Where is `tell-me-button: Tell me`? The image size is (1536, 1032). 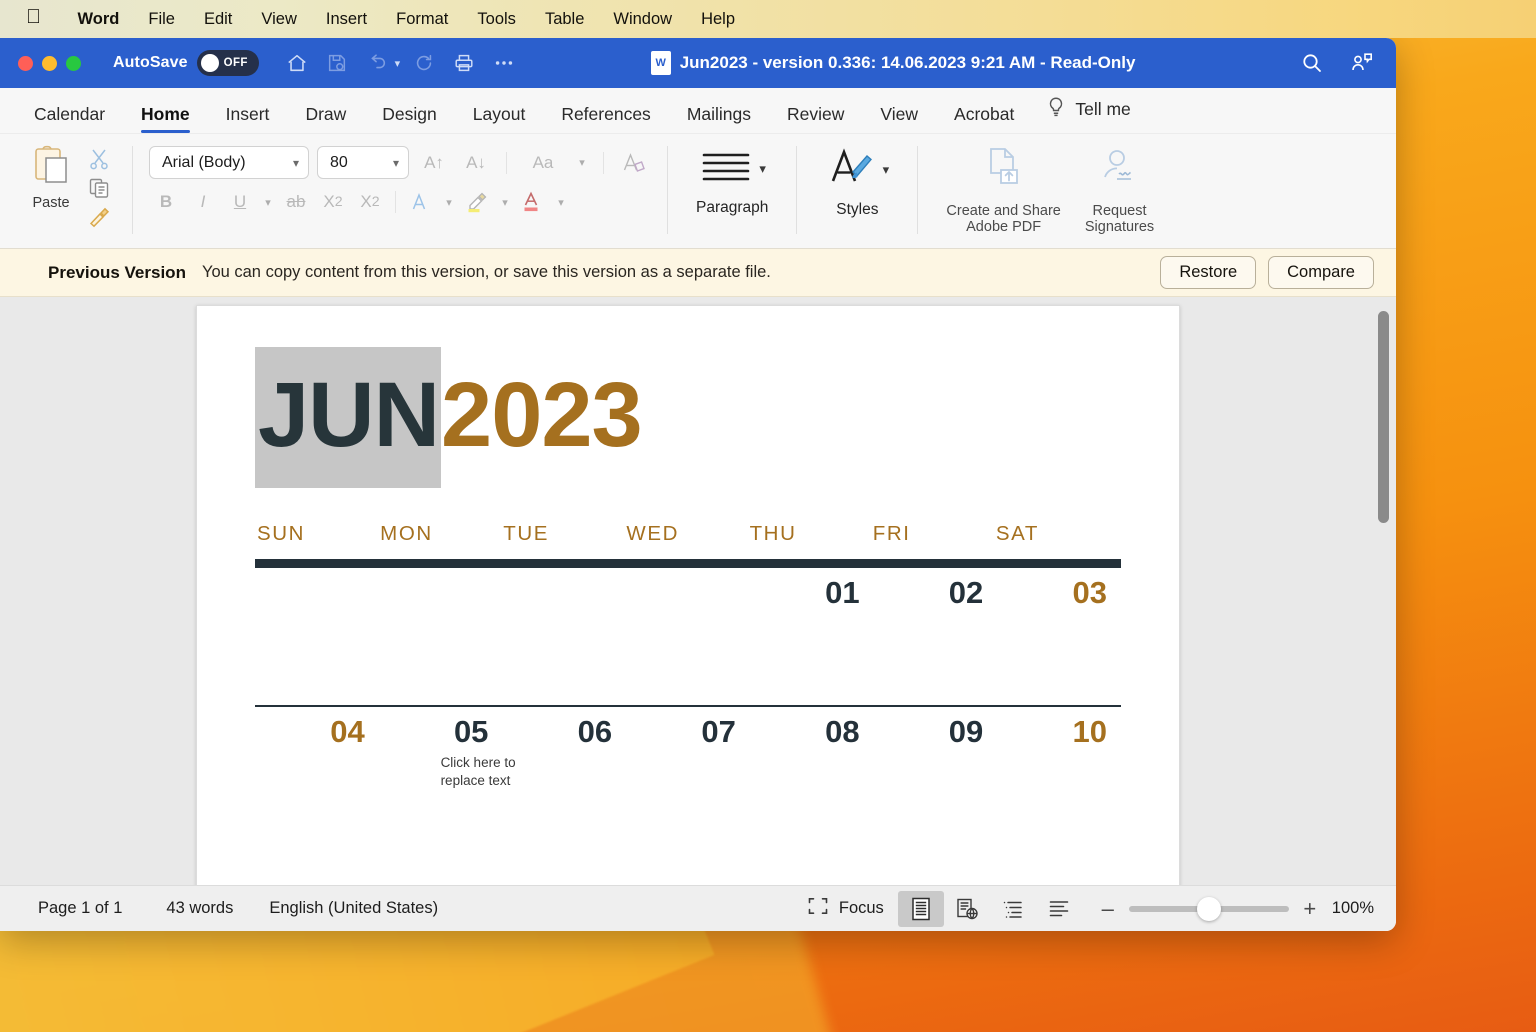
tell-me-button: Tell me is located at coordinates (1086, 114).